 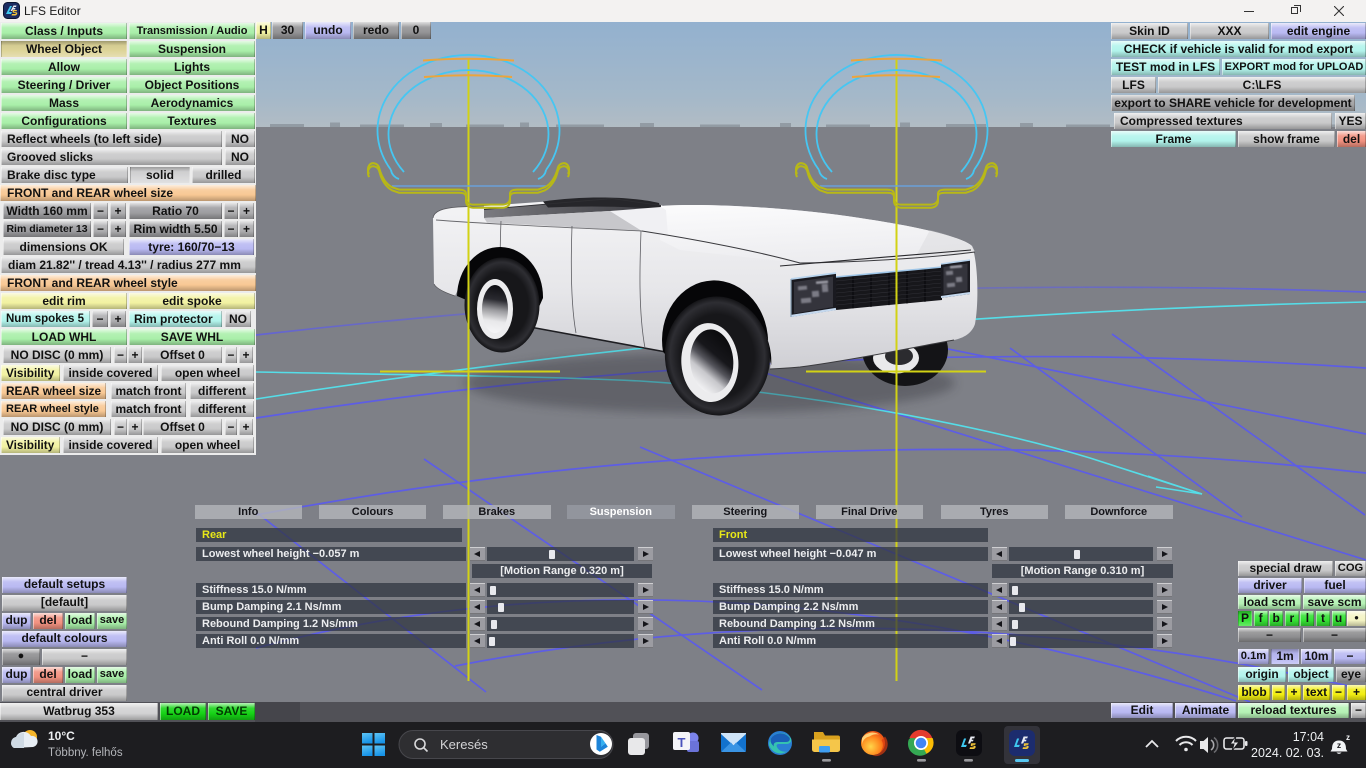 I want to click on svg-text: 10°C, so click(x=61, y=736).